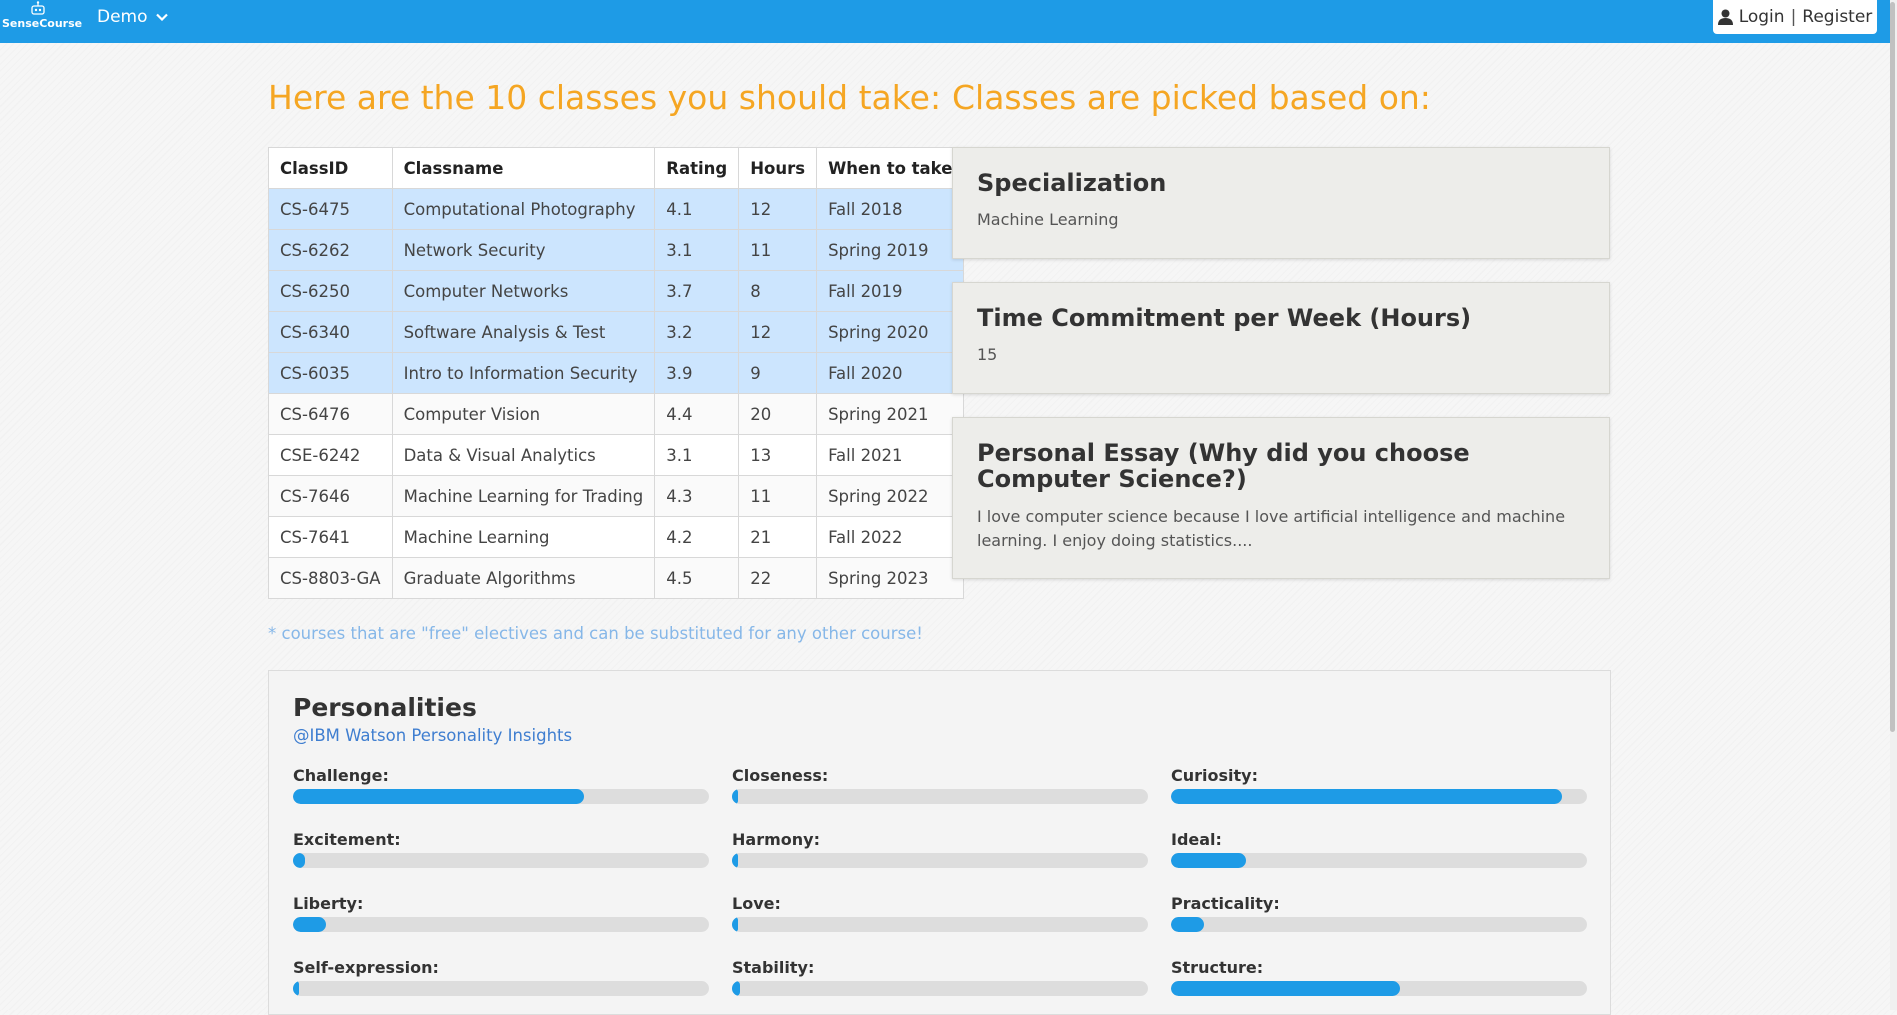 This screenshot has height=1015, width=1897. Describe the element at coordinates (330, 496) in the screenshot. I see `cell-classid: CS-7646` at that location.